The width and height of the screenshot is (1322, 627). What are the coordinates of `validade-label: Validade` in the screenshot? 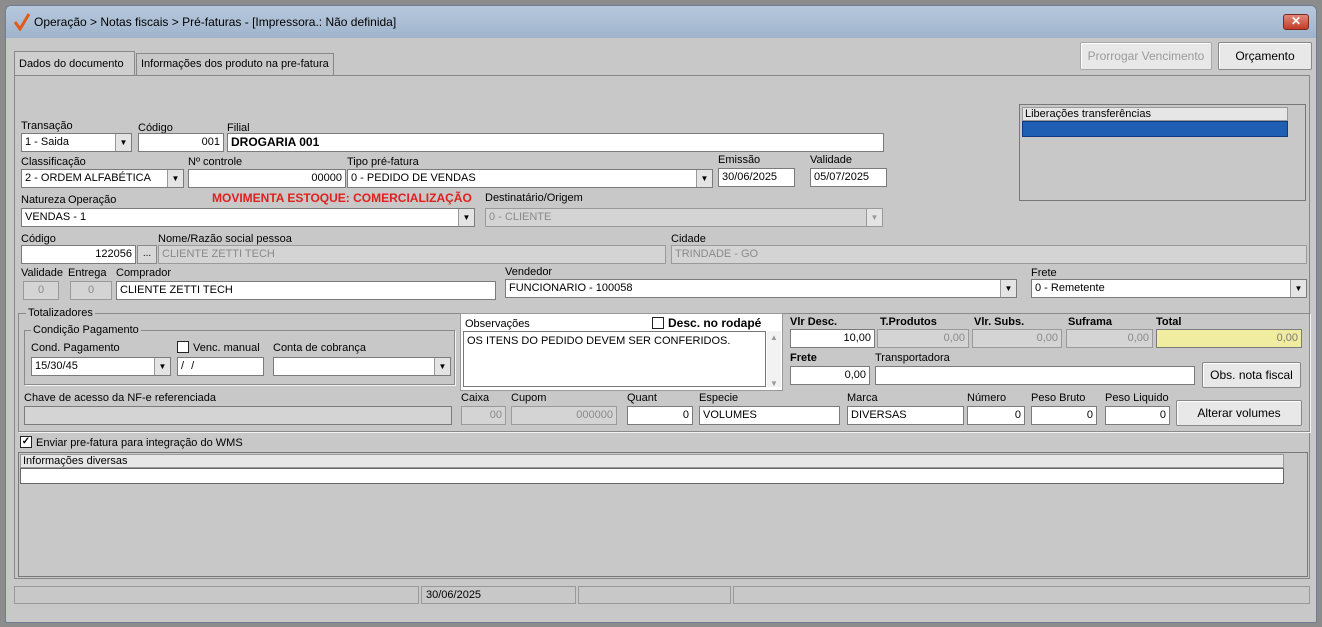 It's located at (831, 160).